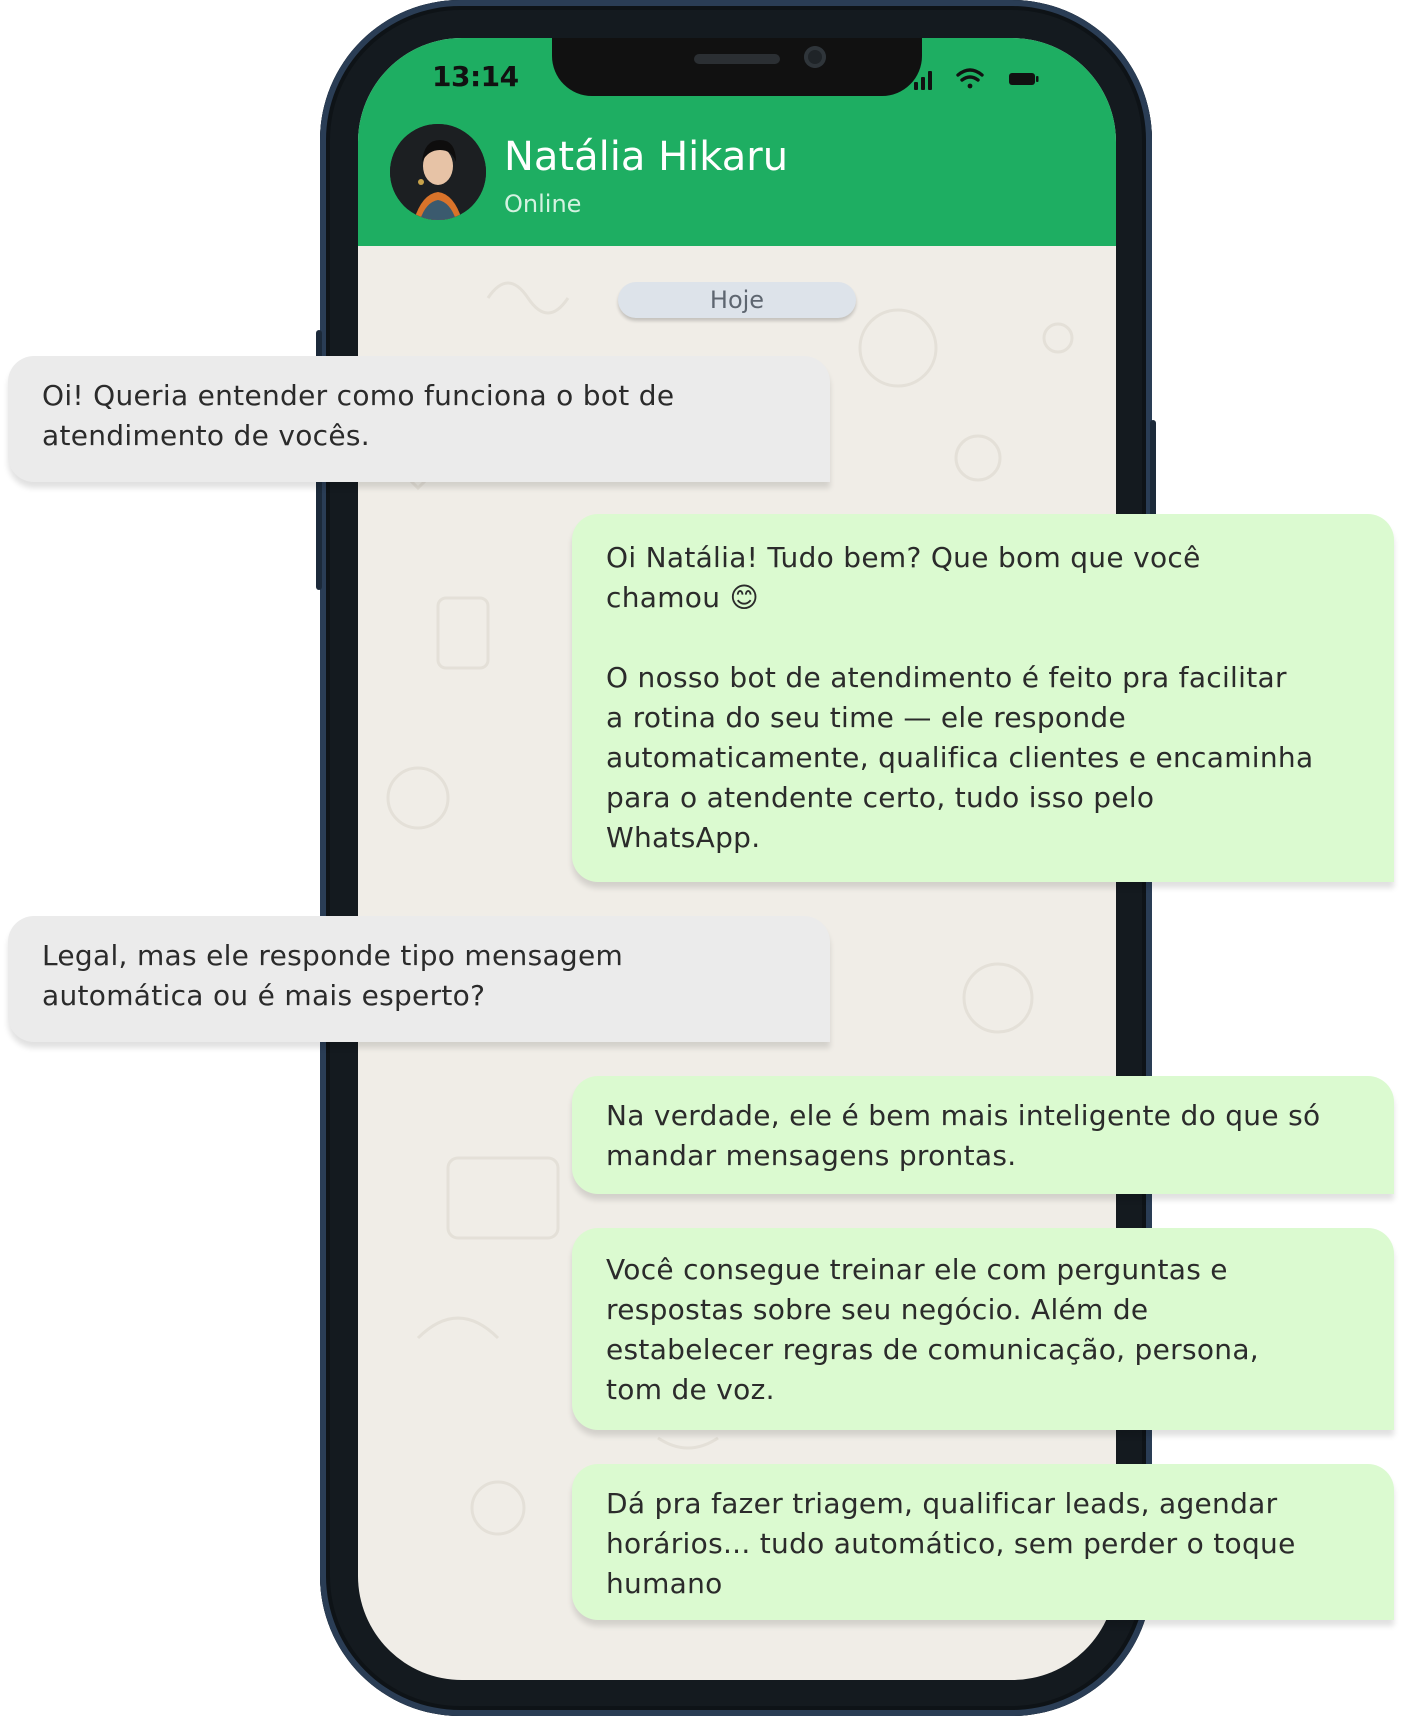  Describe the element at coordinates (475, 76) in the screenshot. I see `status-time: 13:14` at that location.